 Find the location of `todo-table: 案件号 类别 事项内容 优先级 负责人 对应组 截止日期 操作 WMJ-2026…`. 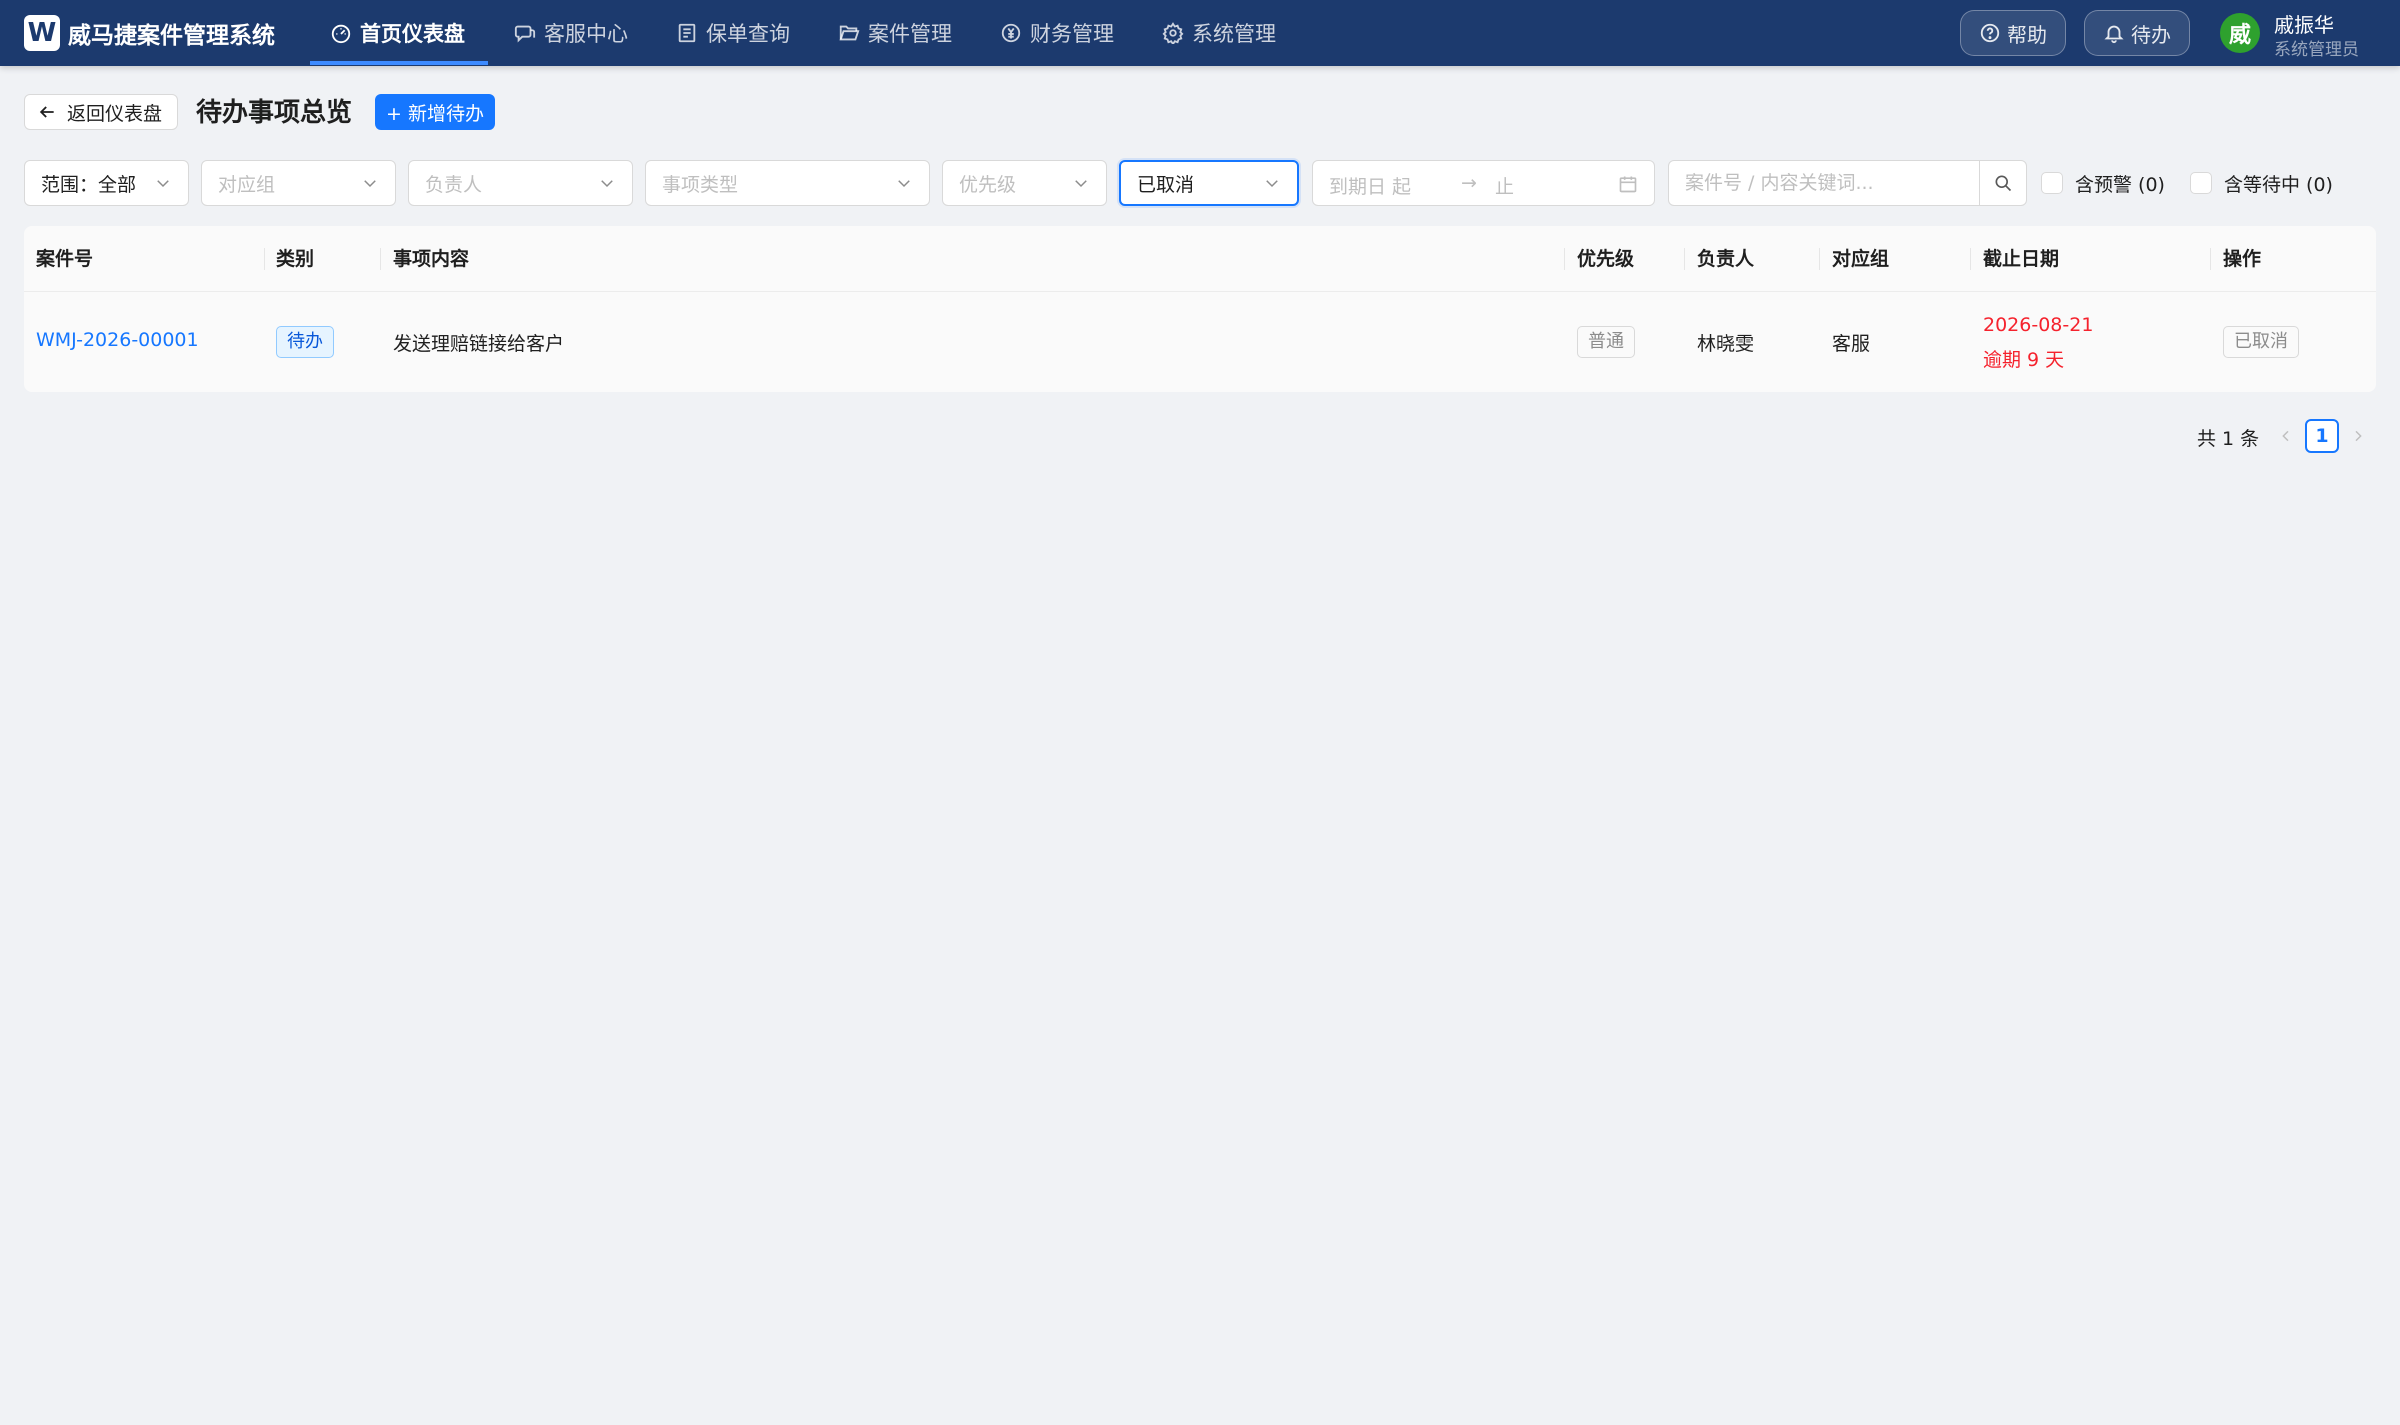

todo-table: 案件号 类别 事项内容 优先级 负责人 对应组 截止日期 操作 WMJ-2026… is located at coordinates (1200, 309).